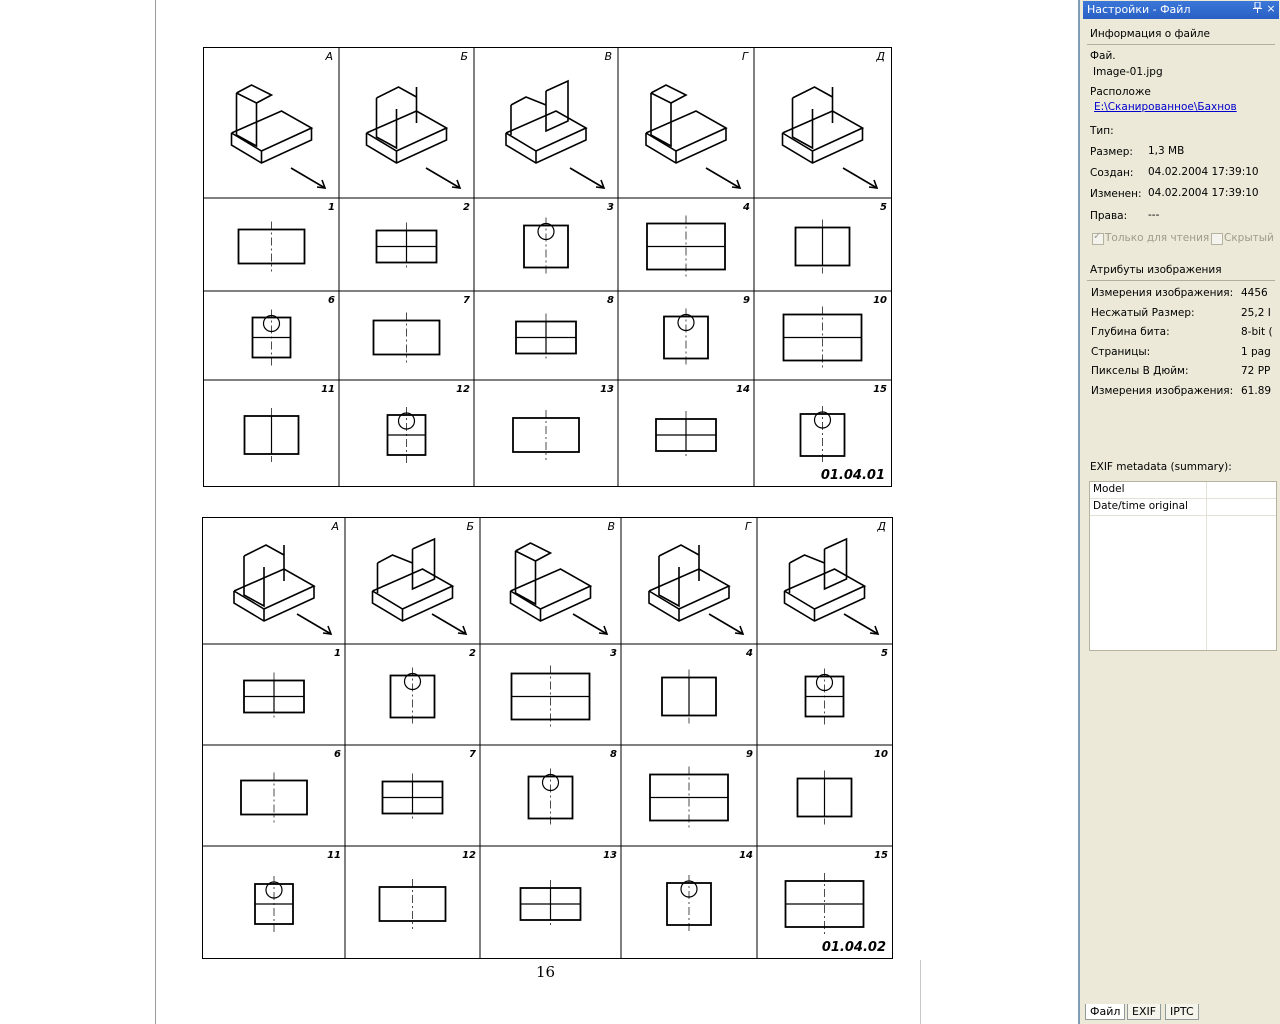 The height and width of the screenshot is (1024, 1280). What do you see at coordinates (337, 754) in the screenshot?
I see `view-number: 6` at bounding box center [337, 754].